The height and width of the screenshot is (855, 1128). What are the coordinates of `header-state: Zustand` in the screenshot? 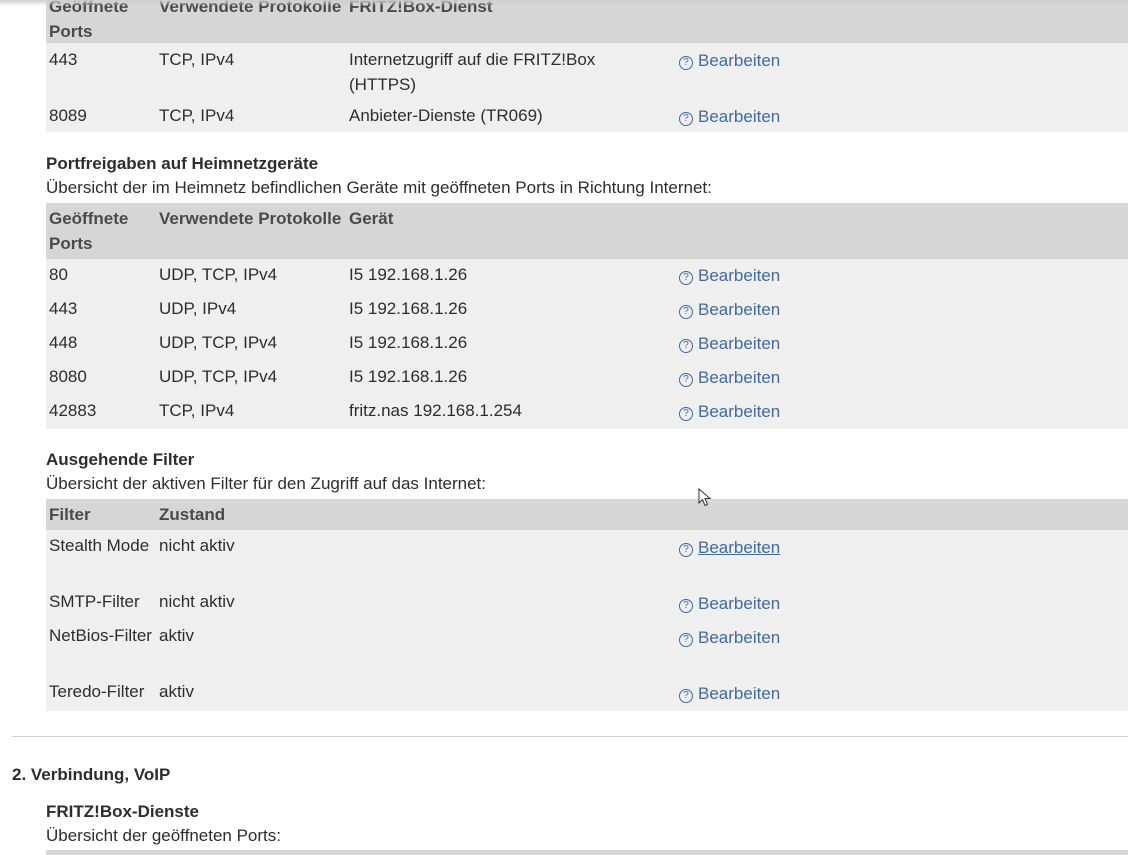 It's located at (192, 514).